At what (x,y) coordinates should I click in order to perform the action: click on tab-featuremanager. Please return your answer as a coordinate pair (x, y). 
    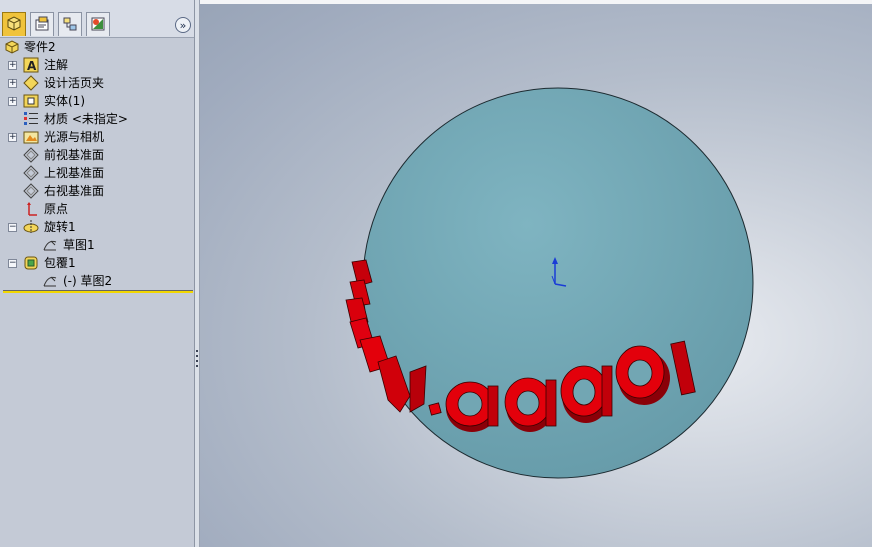
    Looking at the image, I should click on (14, 24).